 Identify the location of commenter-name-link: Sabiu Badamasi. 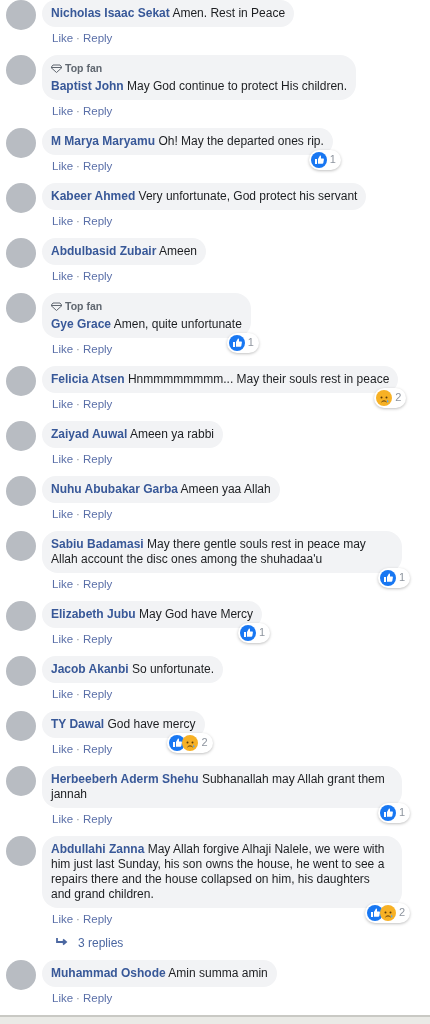
(97, 543).